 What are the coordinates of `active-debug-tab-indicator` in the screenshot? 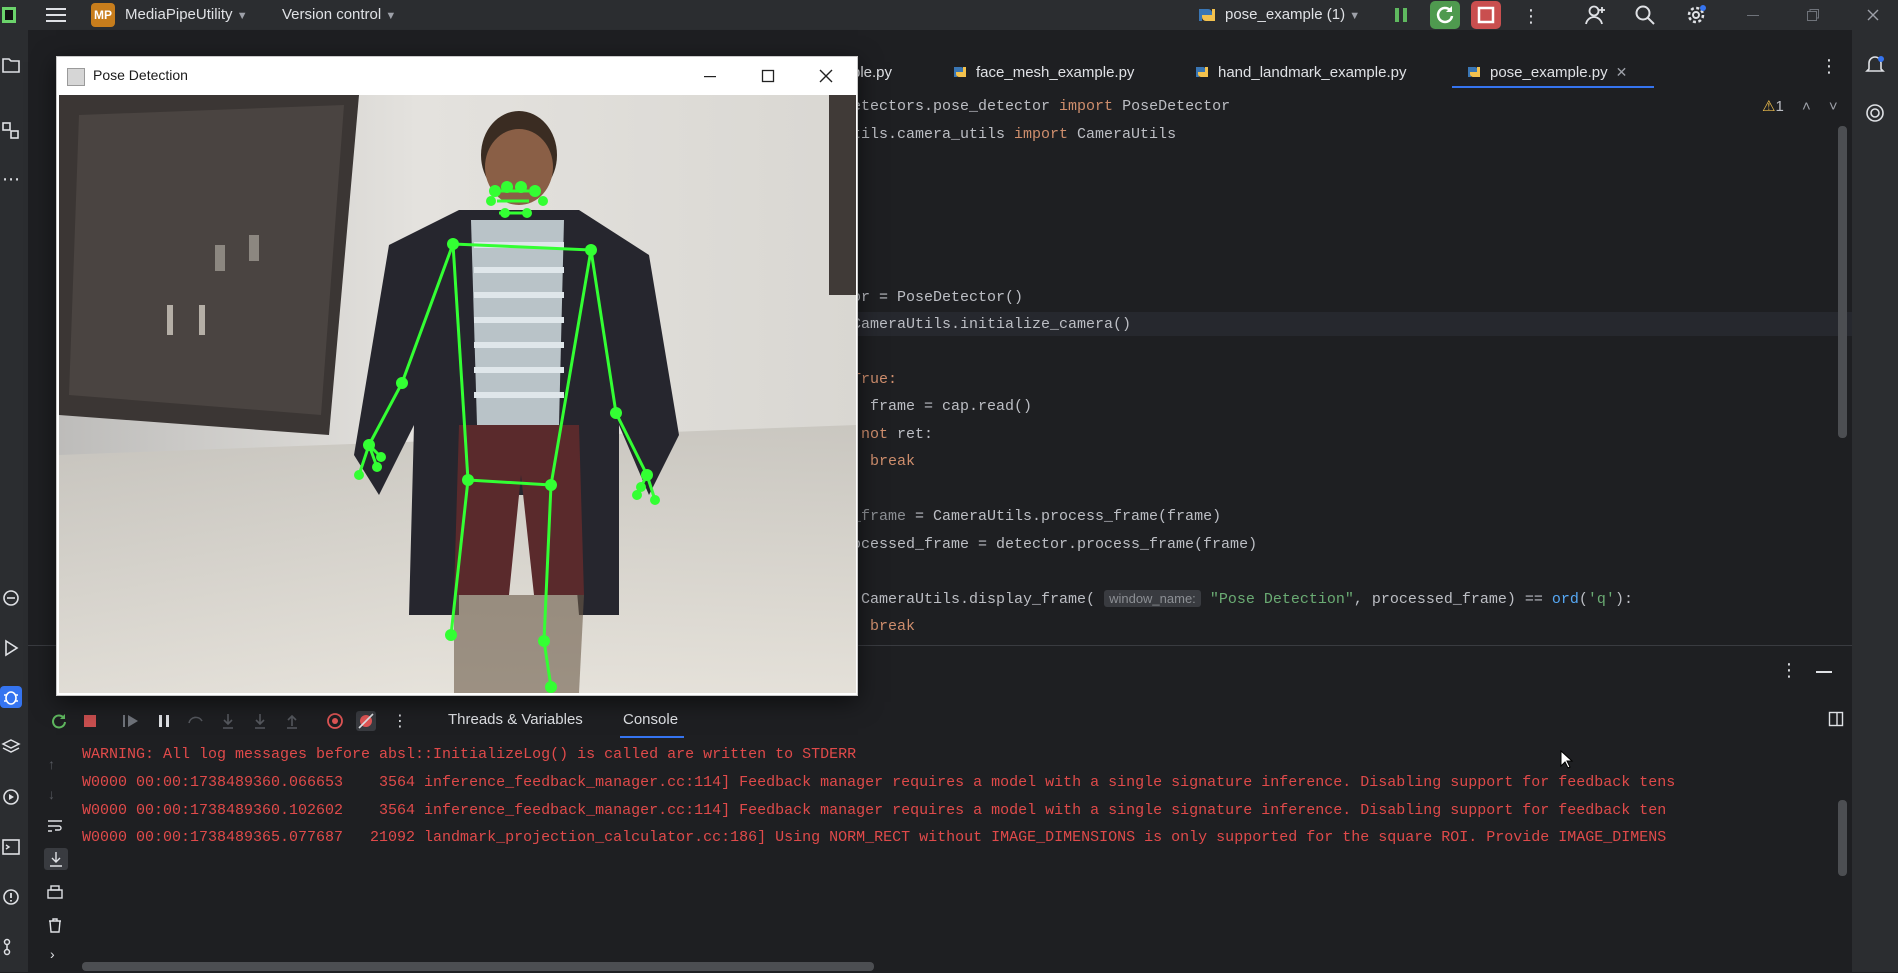 It's located at (652, 737).